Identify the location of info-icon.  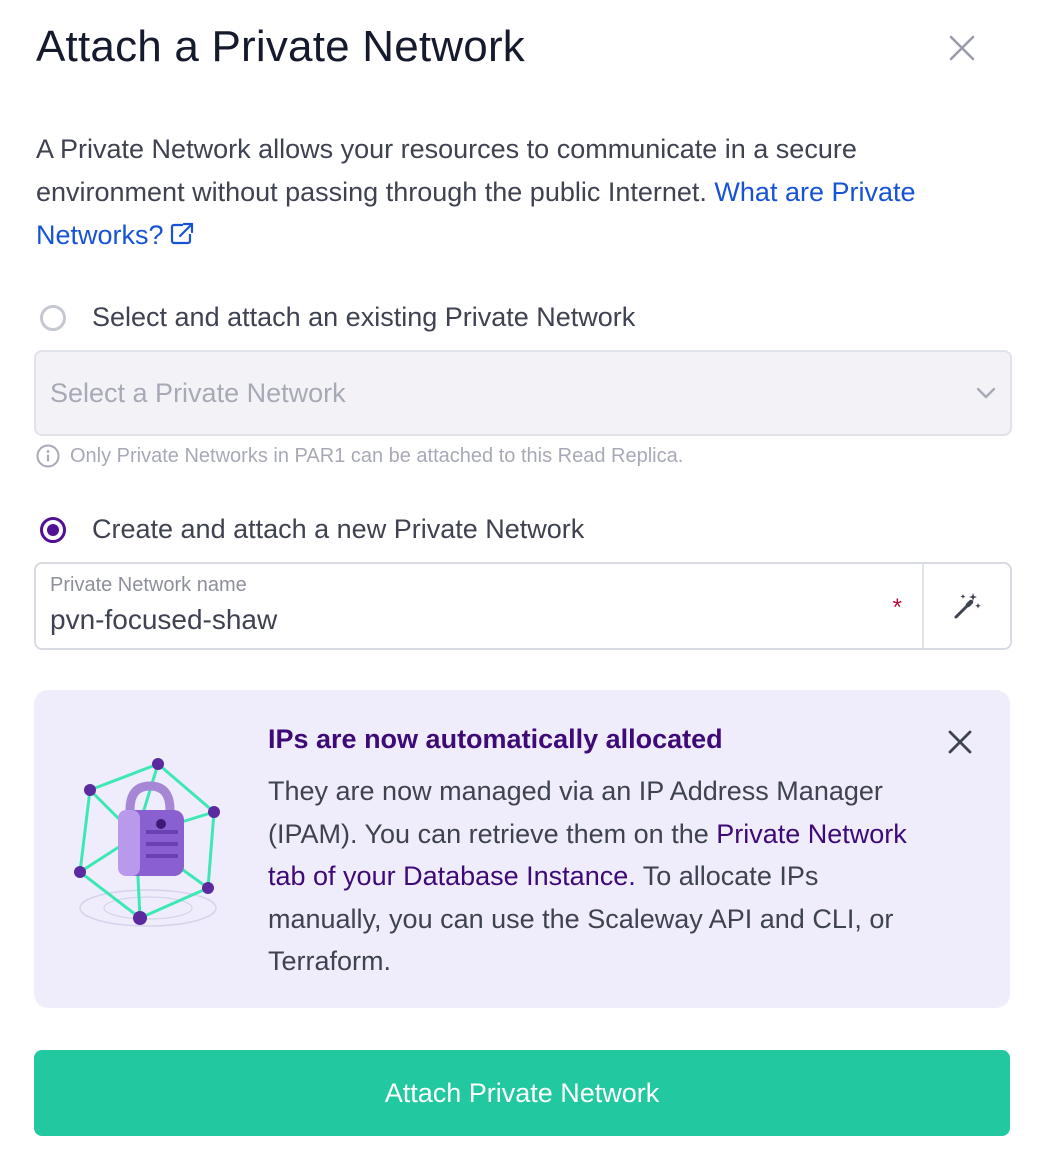
(48, 456).